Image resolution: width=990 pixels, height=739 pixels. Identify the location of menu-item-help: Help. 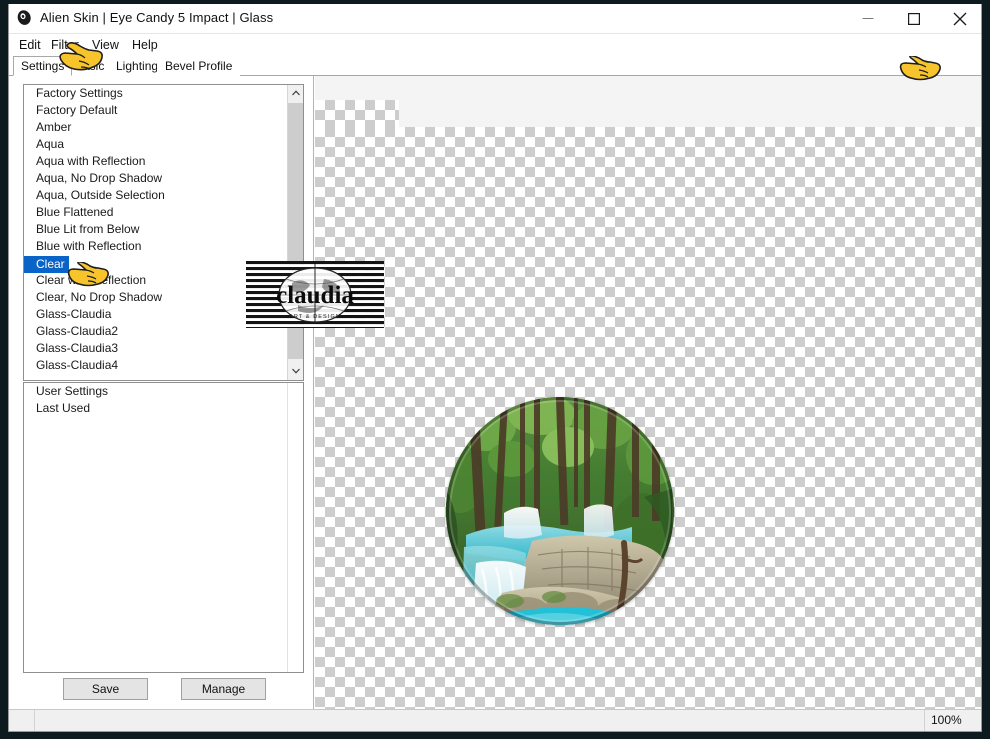
(145, 45).